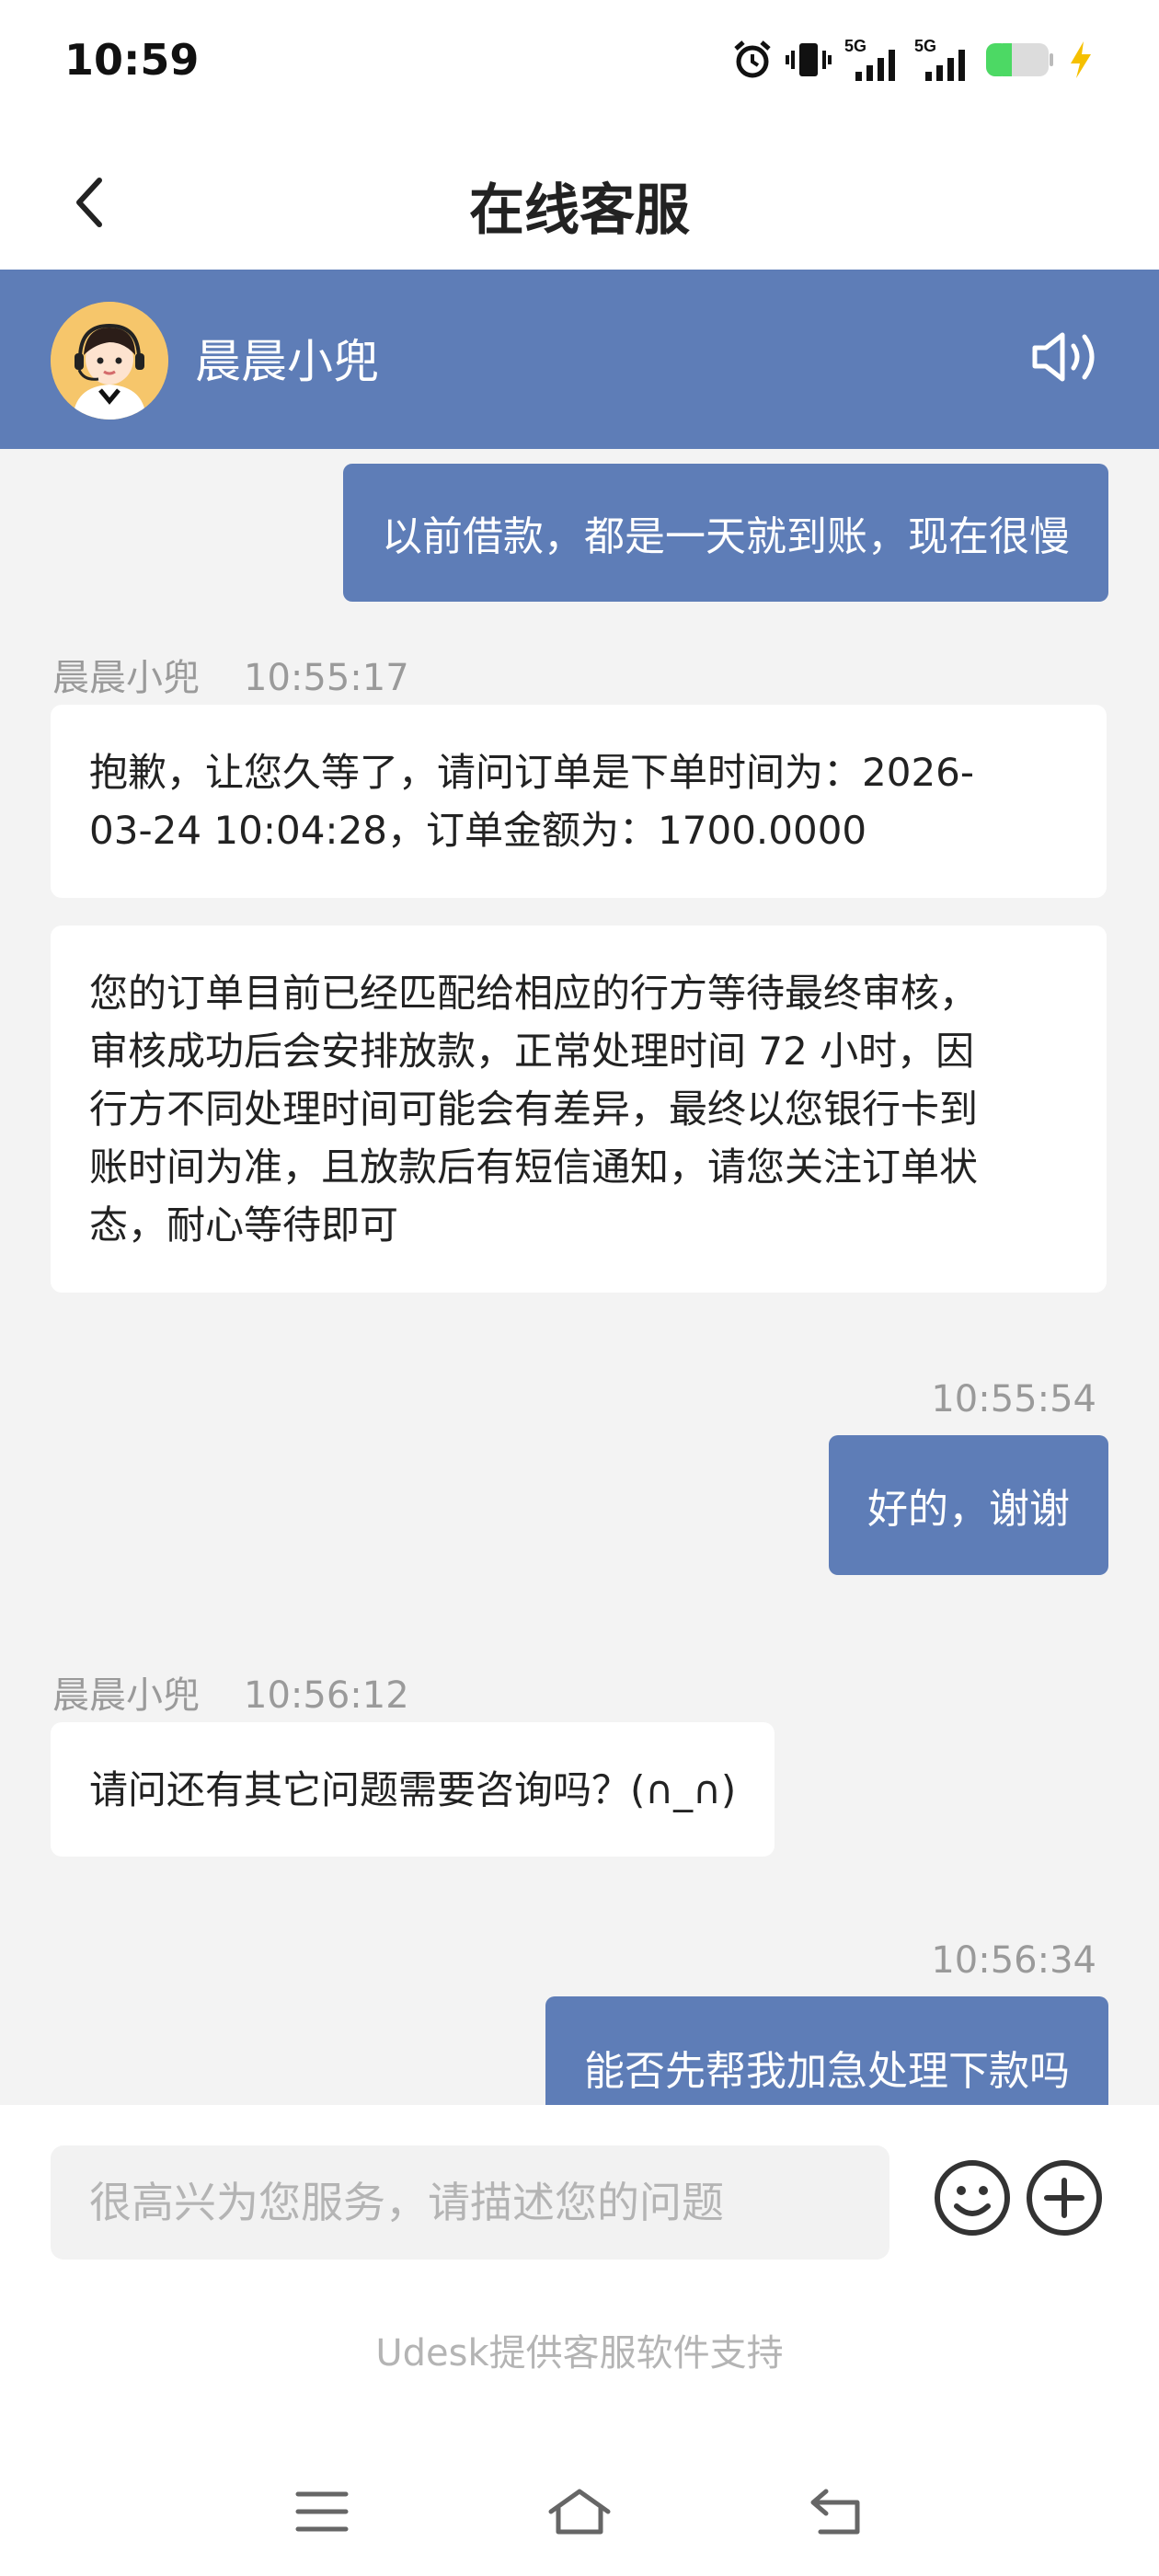 This screenshot has height=2576, width=1159. Describe the element at coordinates (809, 59) in the screenshot. I see `vibrate-icon` at that location.